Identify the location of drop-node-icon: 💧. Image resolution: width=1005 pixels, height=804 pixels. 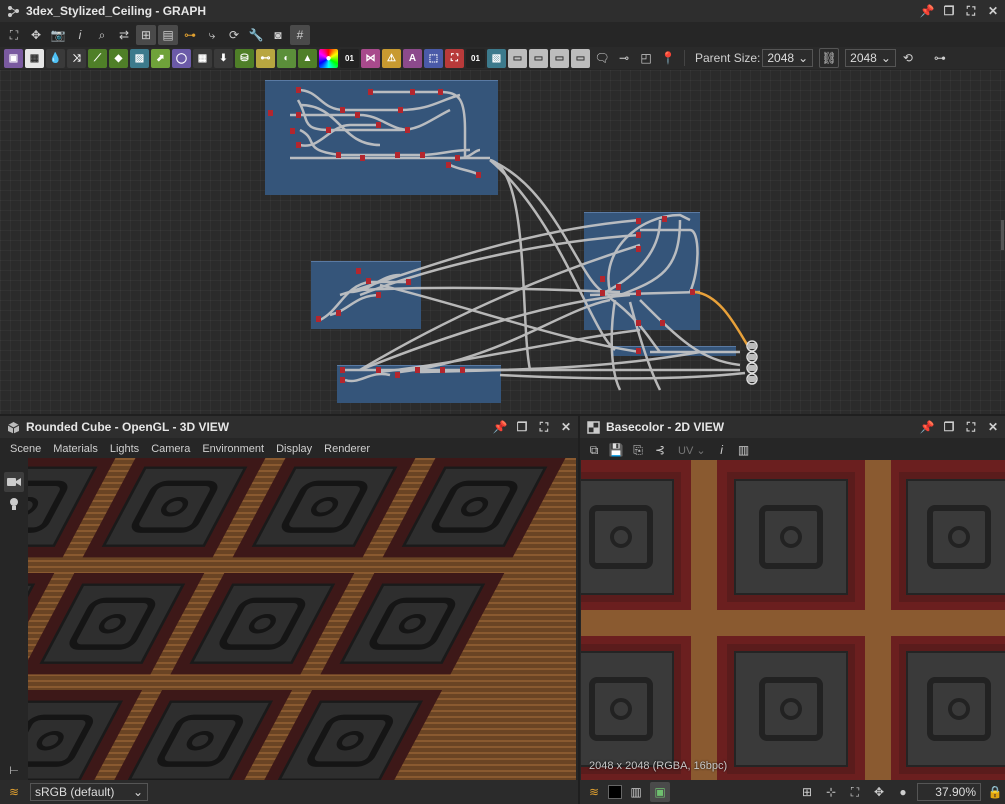
(55, 58).